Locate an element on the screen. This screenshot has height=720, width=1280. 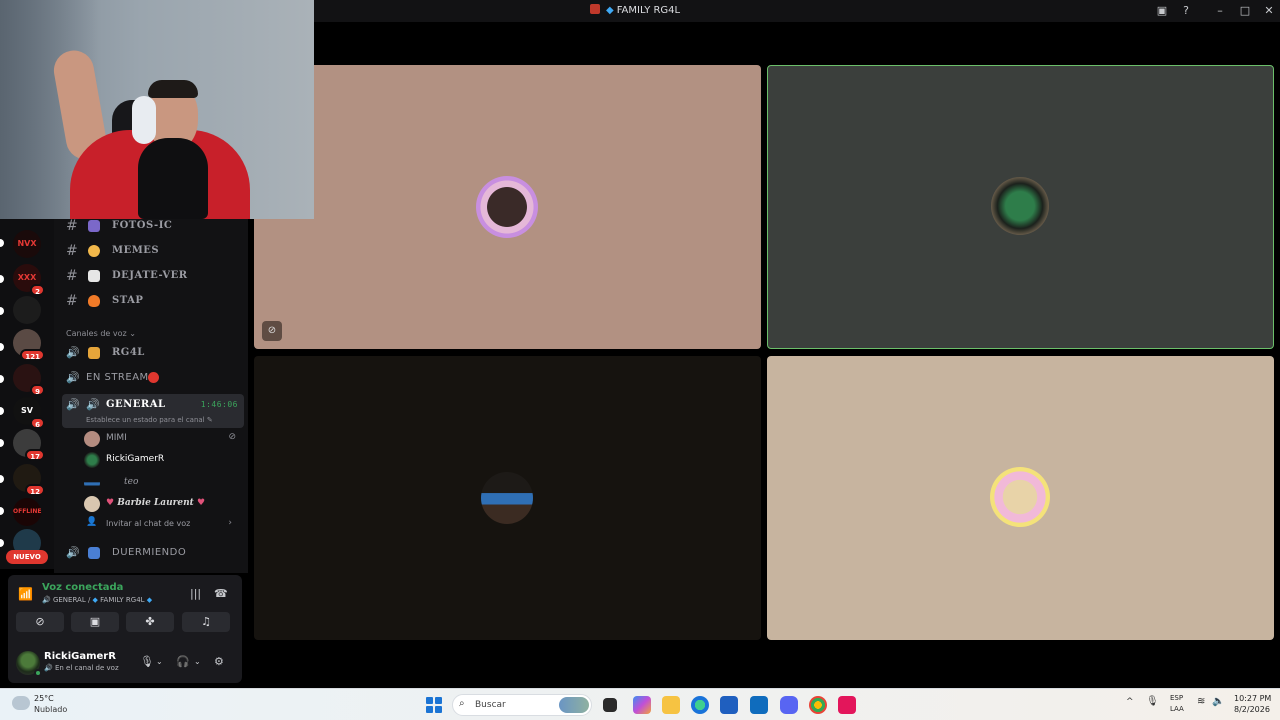
channel-dejate-ver: # DEJATE-VER is located at coordinates (153, 277).